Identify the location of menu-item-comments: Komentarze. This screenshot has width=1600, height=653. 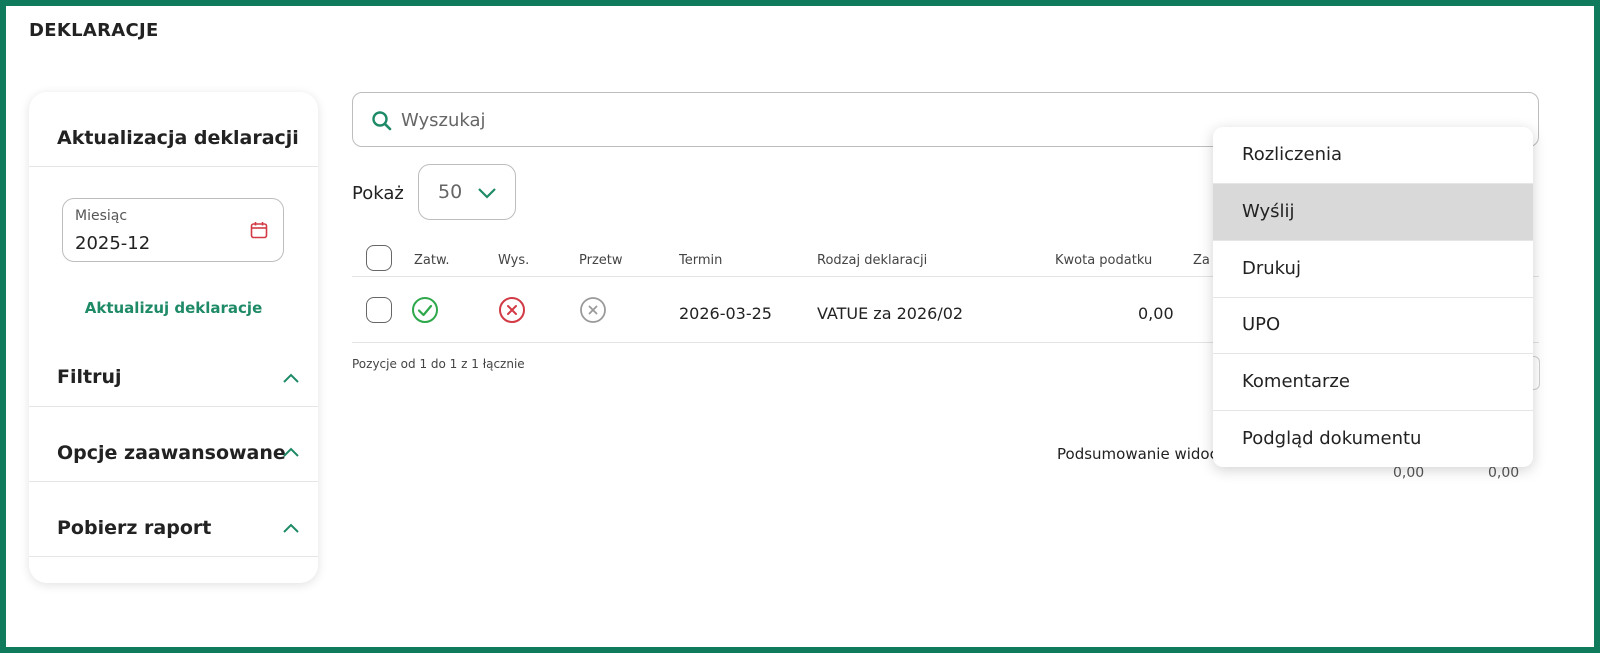
(1373, 382).